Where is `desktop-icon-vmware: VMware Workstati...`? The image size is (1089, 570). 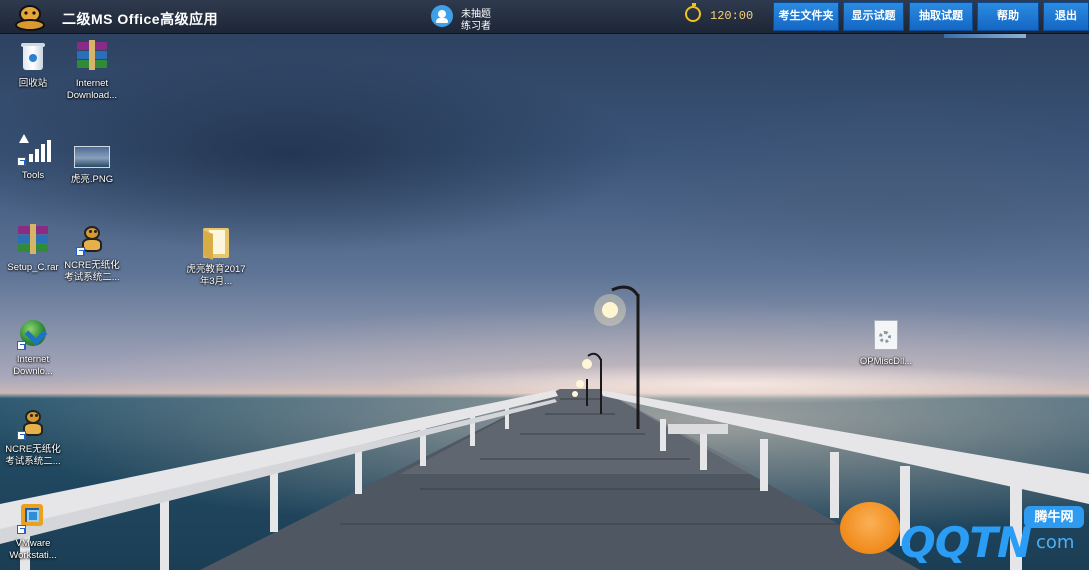 desktop-icon-vmware: VMware Workstati... is located at coordinates (33, 532).